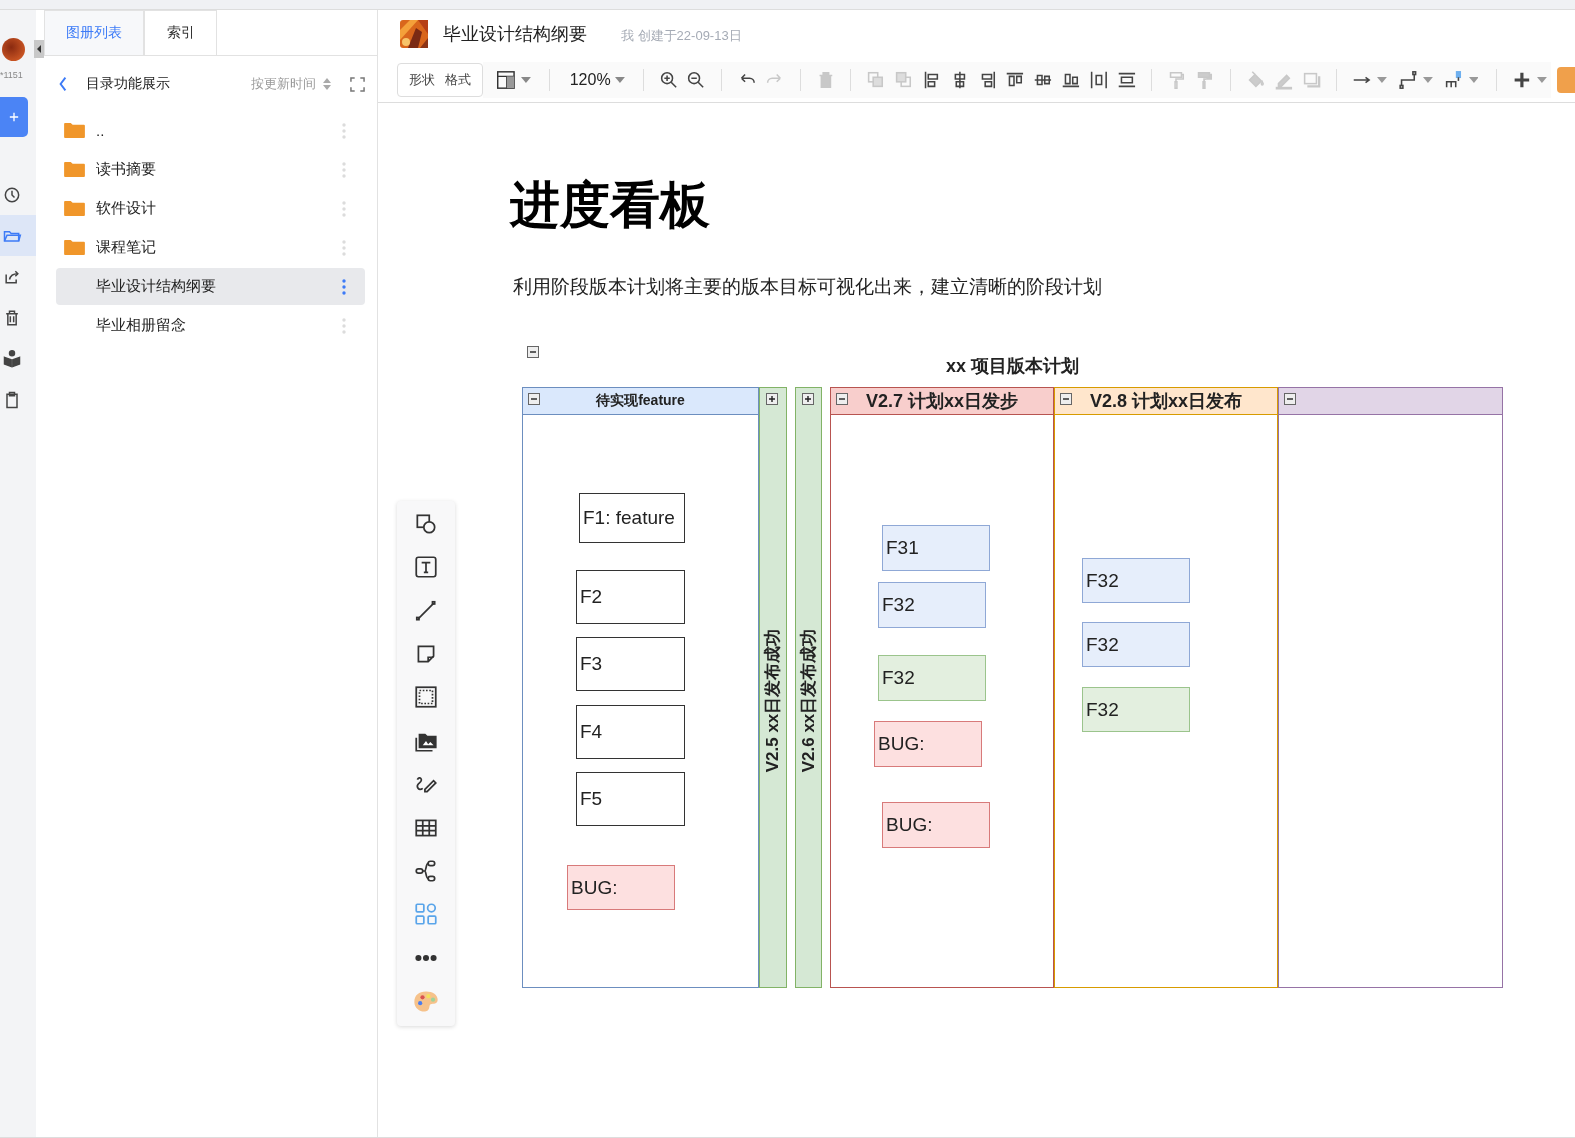 The width and height of the screenshot is (1575, 1138). Describe the element at coordinates (773, 700) in the screenshot. I see `lane-title: V2.5 xx日发布成功` at that location.